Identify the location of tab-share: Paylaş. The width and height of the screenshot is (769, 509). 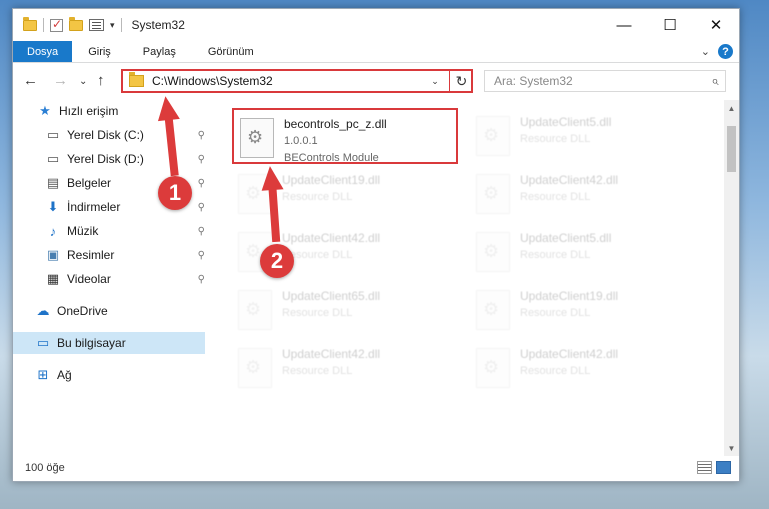
(159, 51).